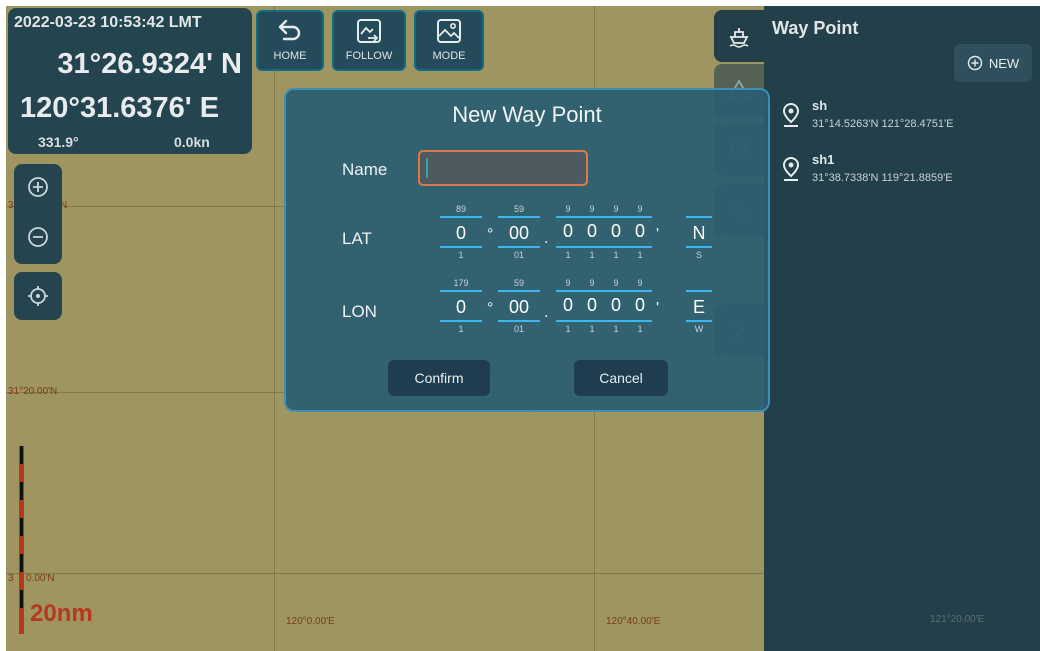 The width and height of the screenshot is (1040, 651). I want to click on spinner-value: N, so click(699, 232).